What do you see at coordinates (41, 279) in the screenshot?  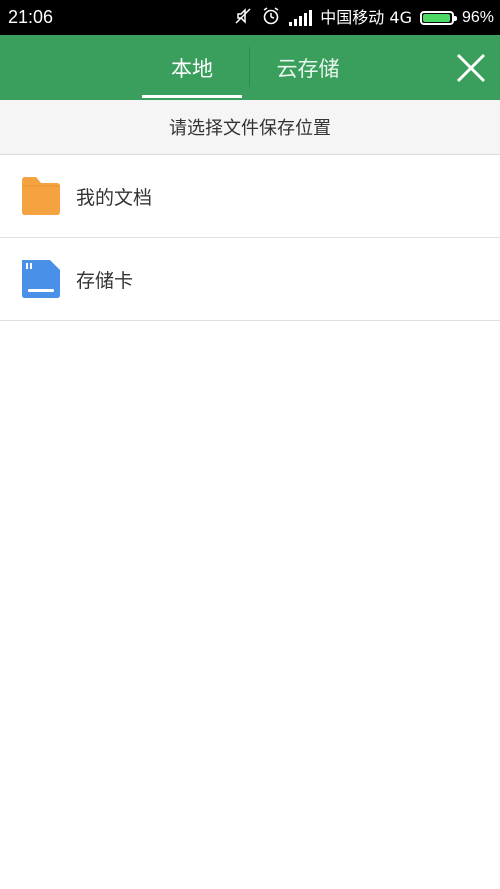 I see `sd-card-icon` at bounding box center [41, 279].